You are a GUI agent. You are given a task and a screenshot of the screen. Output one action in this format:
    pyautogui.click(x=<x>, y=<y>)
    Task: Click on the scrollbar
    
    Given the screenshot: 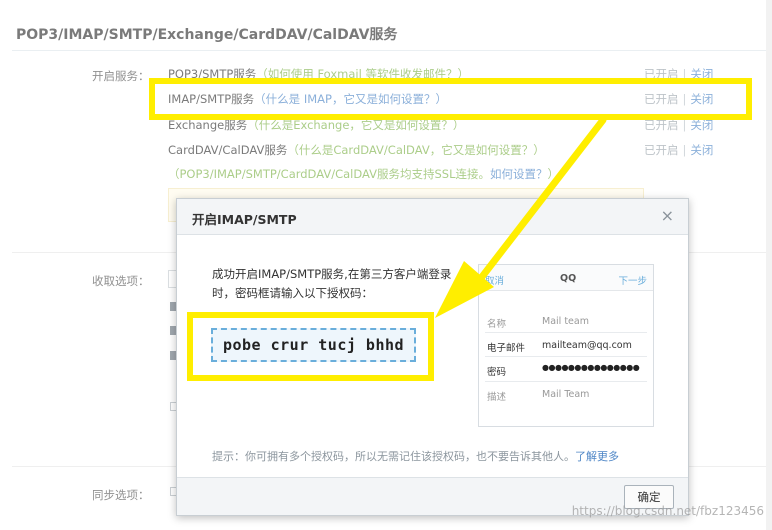 What is the action you would take?
    pyautogui.click(x=769, y=265)
    